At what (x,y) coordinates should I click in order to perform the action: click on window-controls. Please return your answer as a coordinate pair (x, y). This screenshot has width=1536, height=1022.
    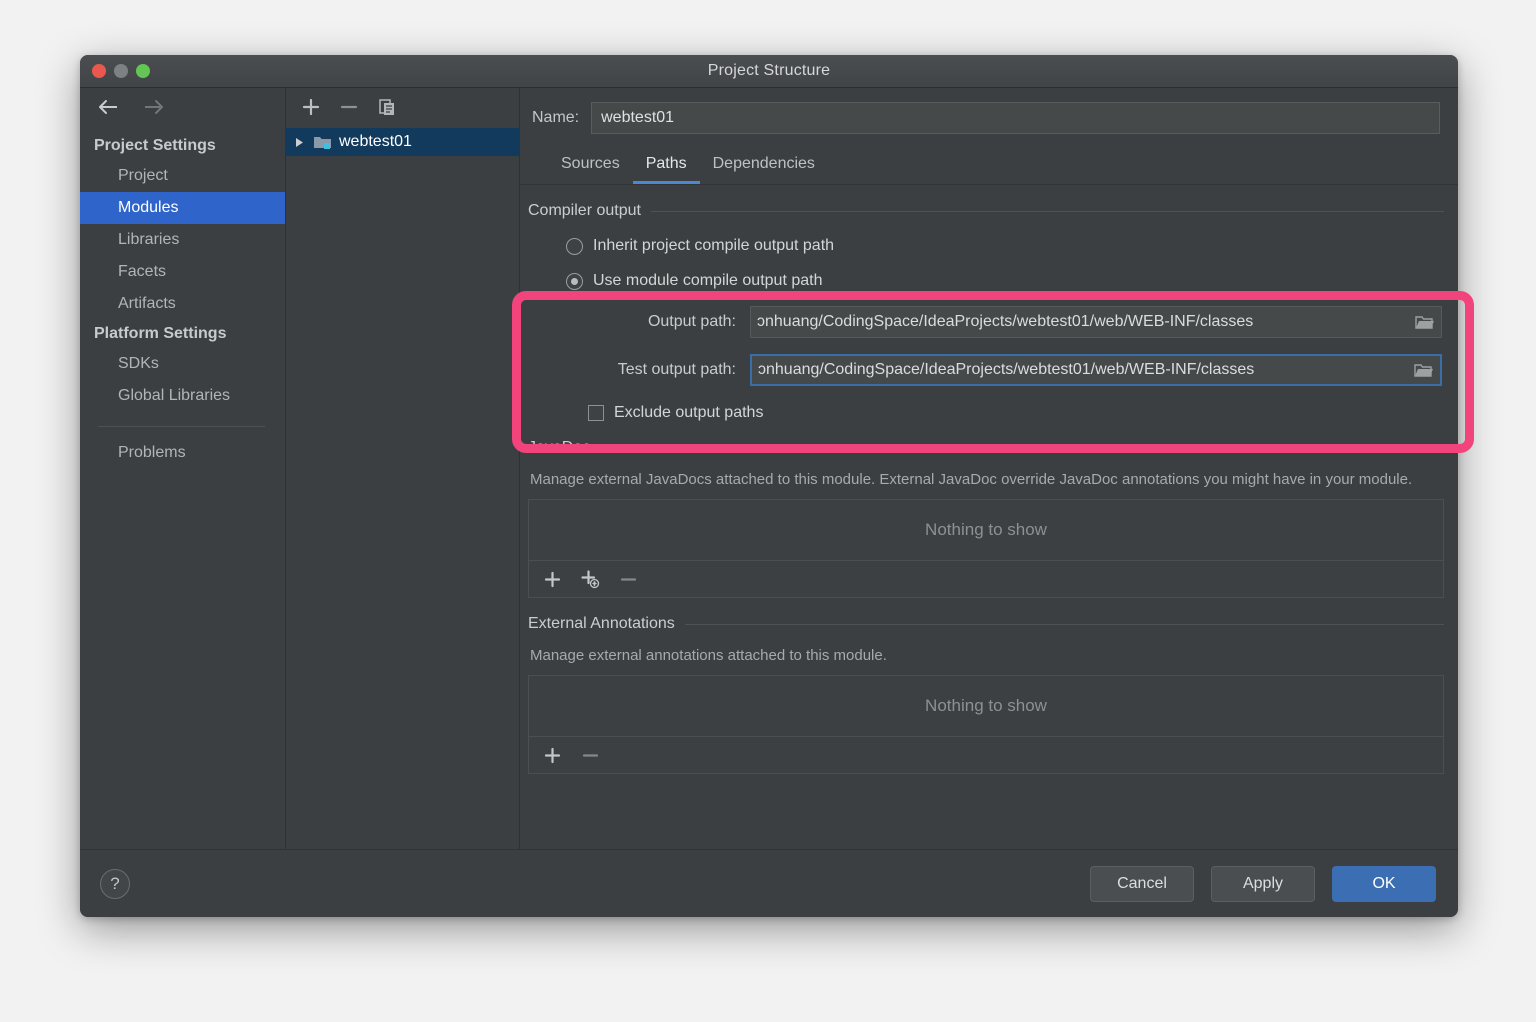
    Looking at the image, I should click on (121, 71).